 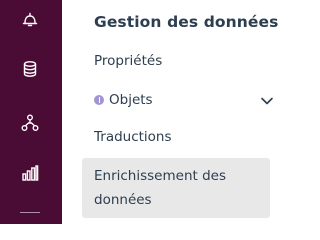 I want to click on nav-item-translations: Traductions, so click(x=176, y=137).